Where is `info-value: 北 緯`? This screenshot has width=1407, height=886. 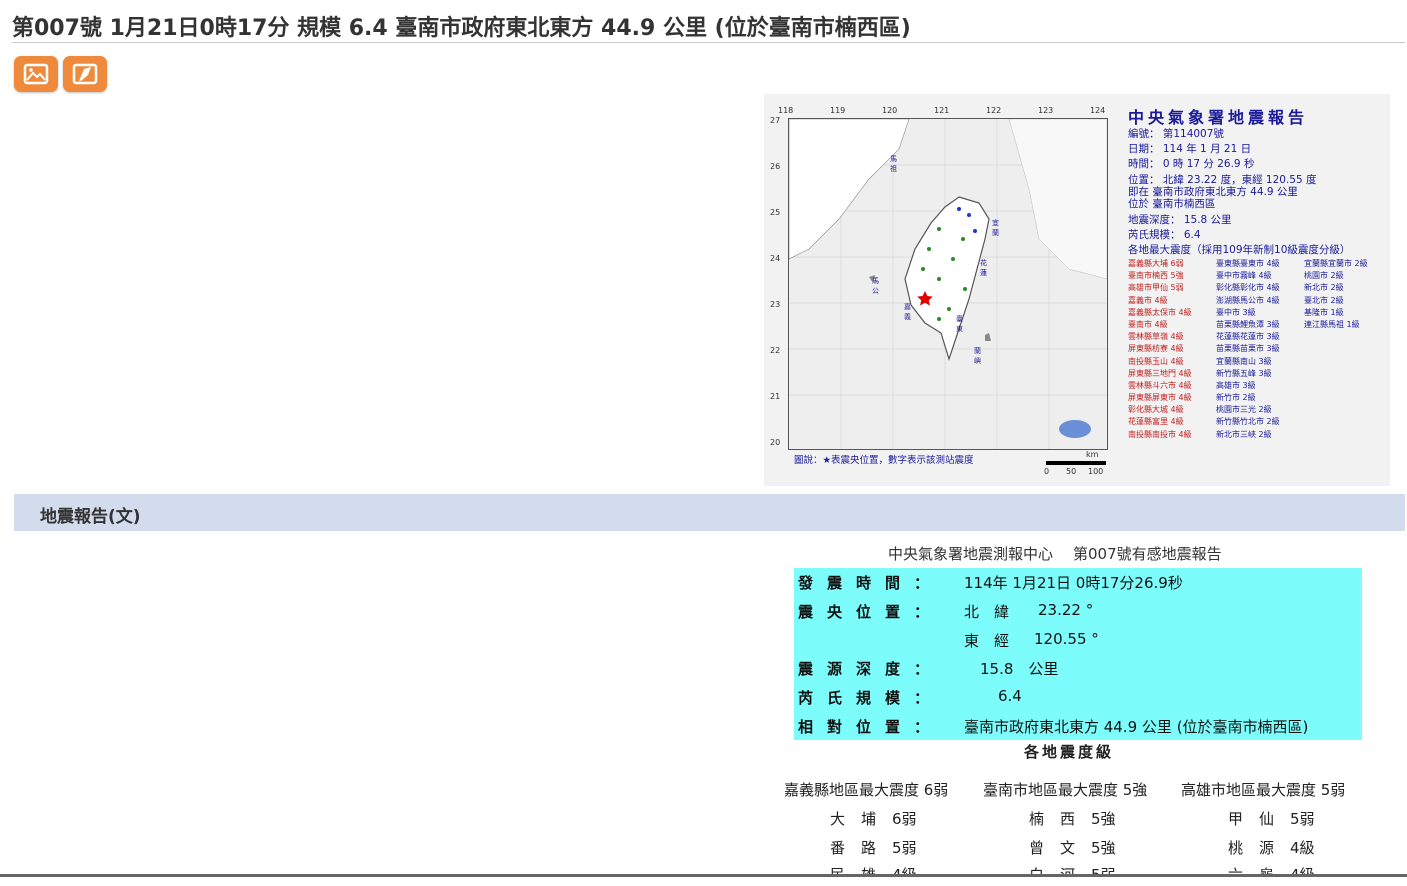
info-value: 北 緯 is located at coordinates (987, 612).